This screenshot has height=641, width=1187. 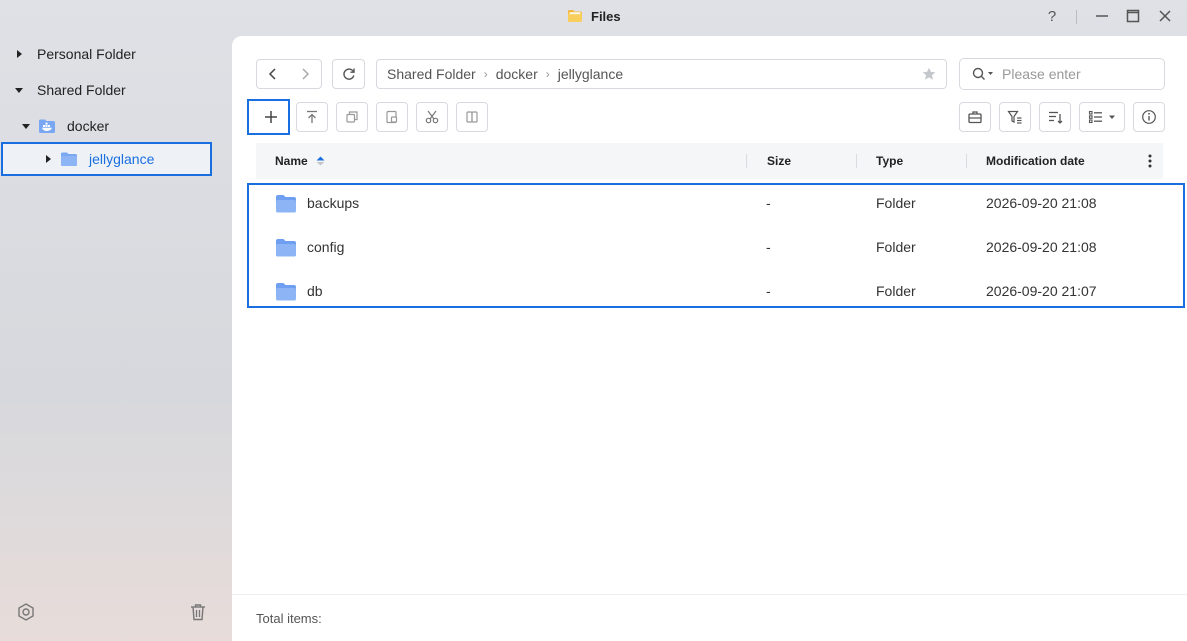 I want to click on copy-icon, so click(x=352, y=117).